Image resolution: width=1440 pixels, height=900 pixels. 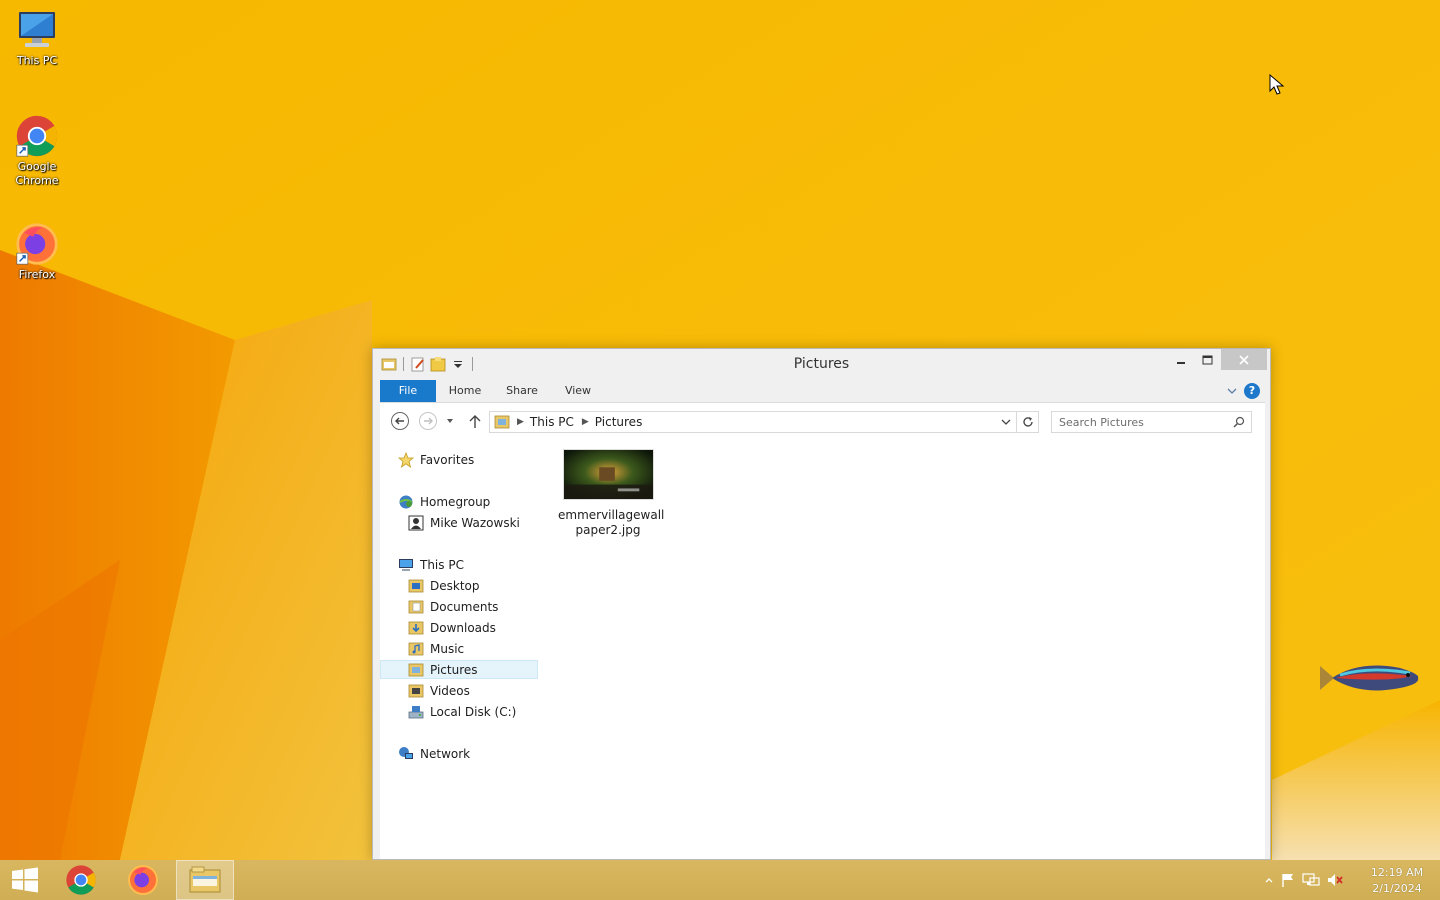 I want to click on clock-time: 12:19 AM, so click(x=1397, y=872).